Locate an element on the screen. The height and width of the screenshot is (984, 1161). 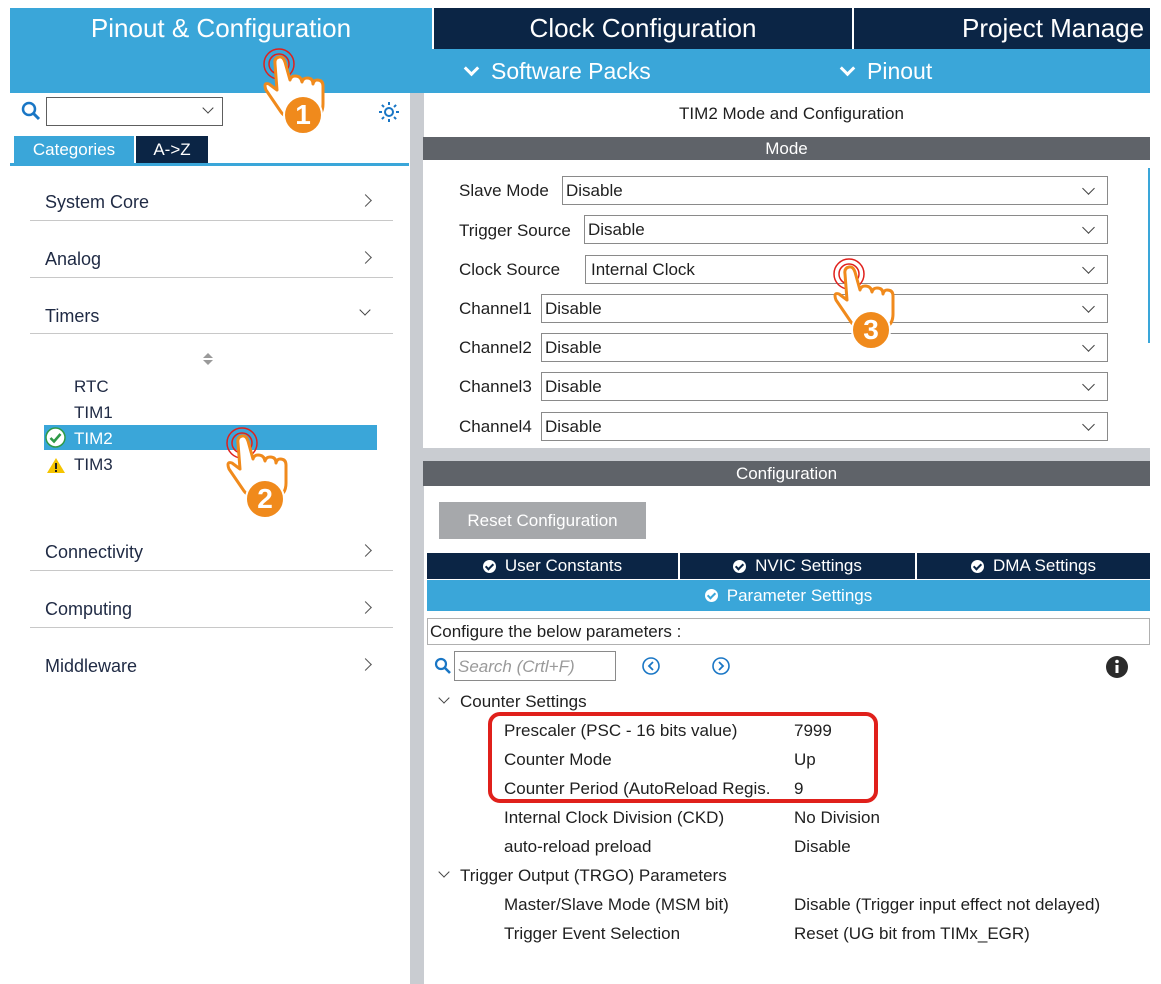
software-packs-label: Software Packs is located at coordinates (571, 71).